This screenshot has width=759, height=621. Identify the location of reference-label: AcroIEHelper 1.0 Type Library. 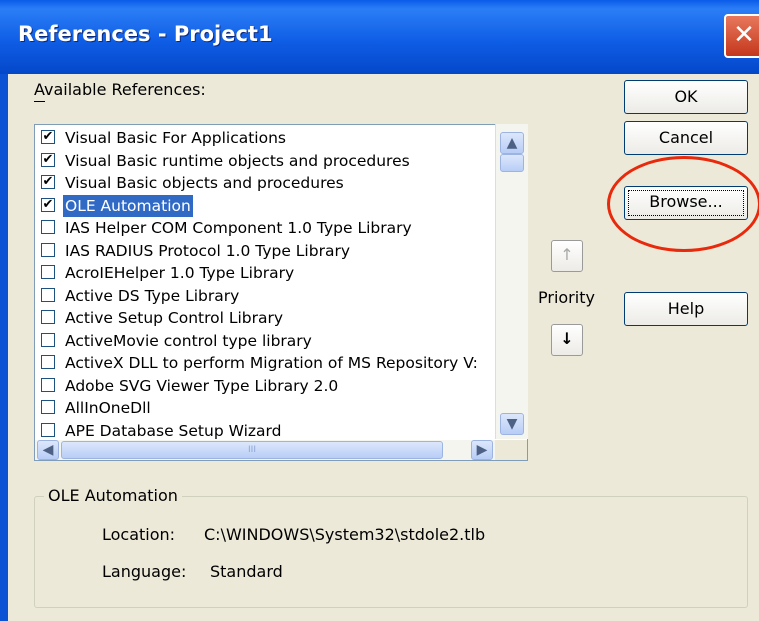
(180, 273).